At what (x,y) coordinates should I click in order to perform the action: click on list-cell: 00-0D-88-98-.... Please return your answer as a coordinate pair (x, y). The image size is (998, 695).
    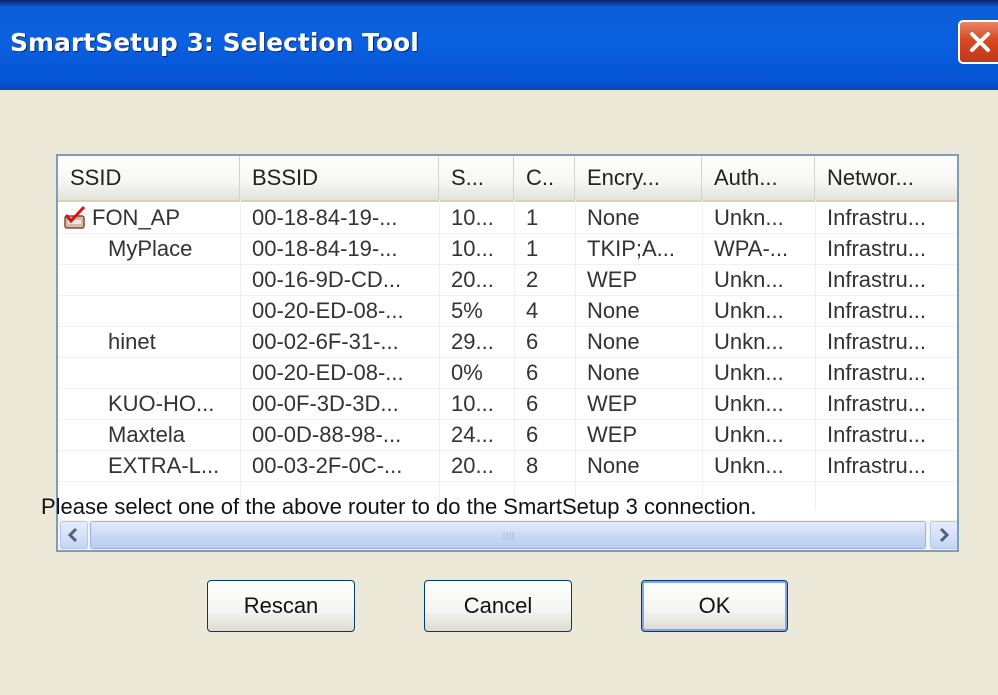
    Looking at the image, I should click on (327, 434).